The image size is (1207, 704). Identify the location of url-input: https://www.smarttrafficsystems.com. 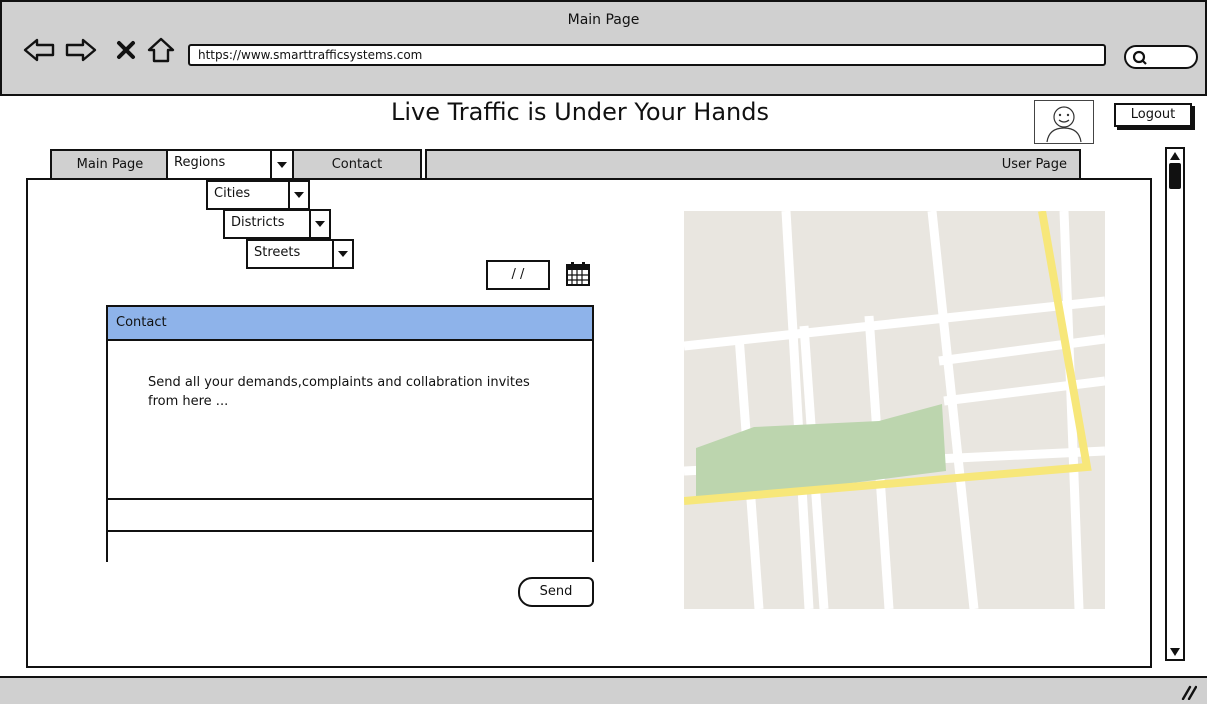
(647, 55).